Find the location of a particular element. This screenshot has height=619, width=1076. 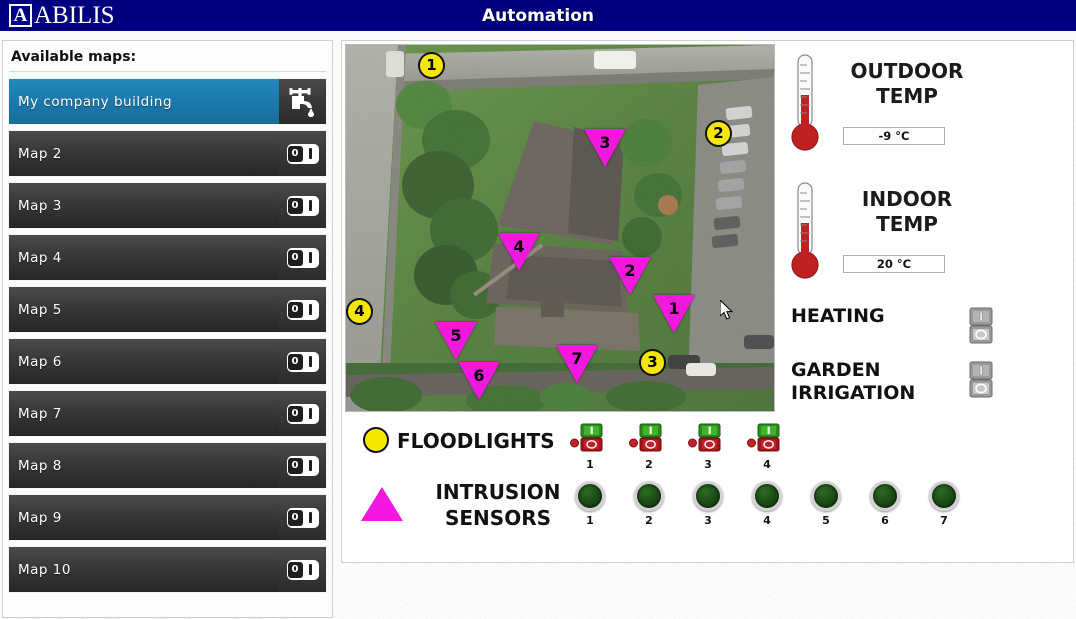

floodlight-number: 2 is located at coordinates (649, 464).